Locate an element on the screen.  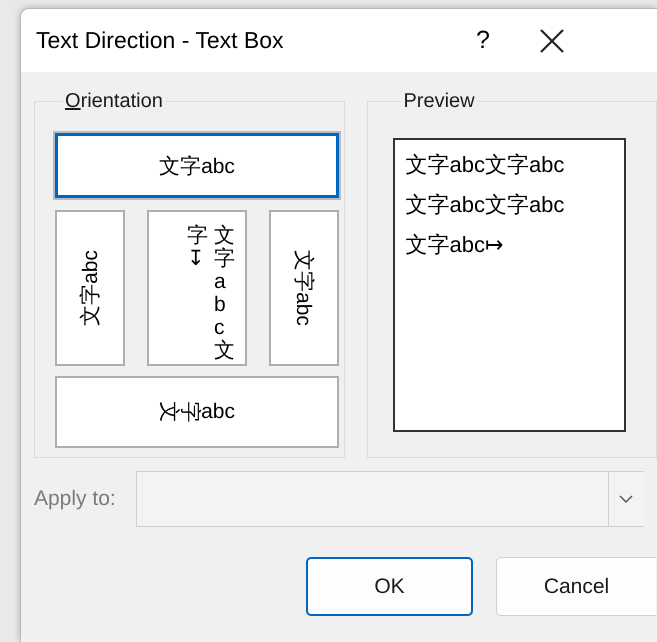
dialog-button: Cancel is located at coordinates (576, 586).